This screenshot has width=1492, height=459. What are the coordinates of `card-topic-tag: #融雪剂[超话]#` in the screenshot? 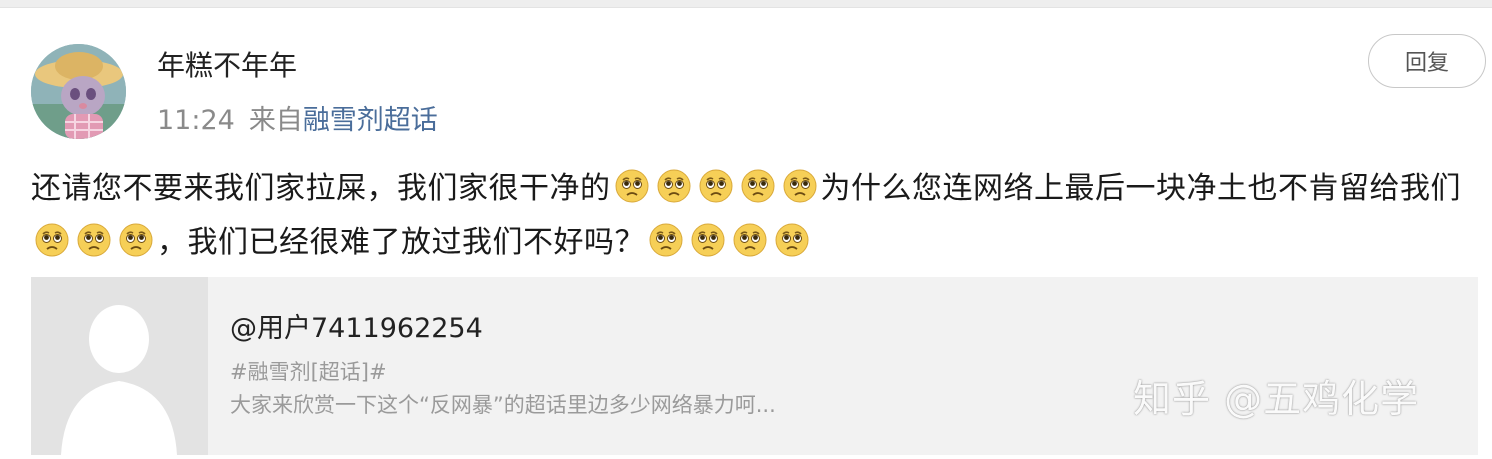 It's located at (308, 372).